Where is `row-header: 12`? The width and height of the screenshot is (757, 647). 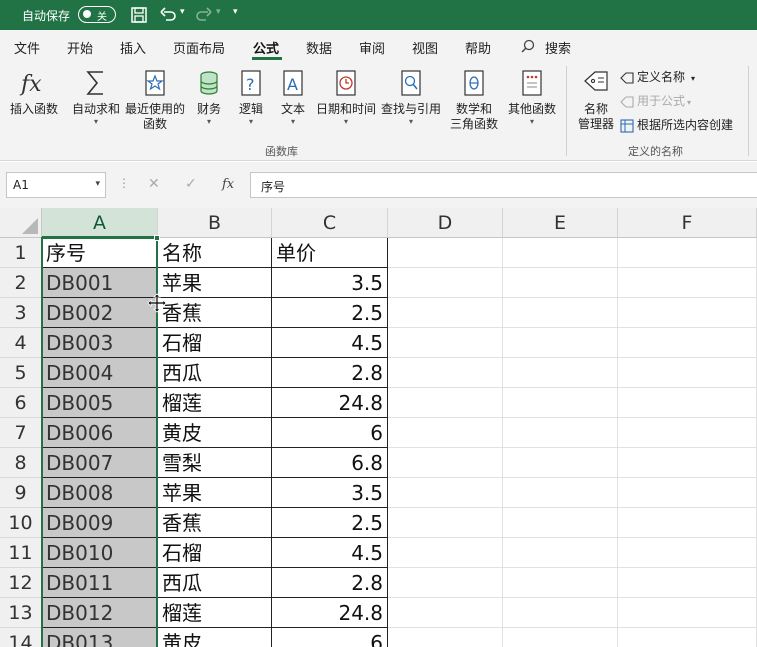
row-header: 12 is located at coordinates (21, 583).